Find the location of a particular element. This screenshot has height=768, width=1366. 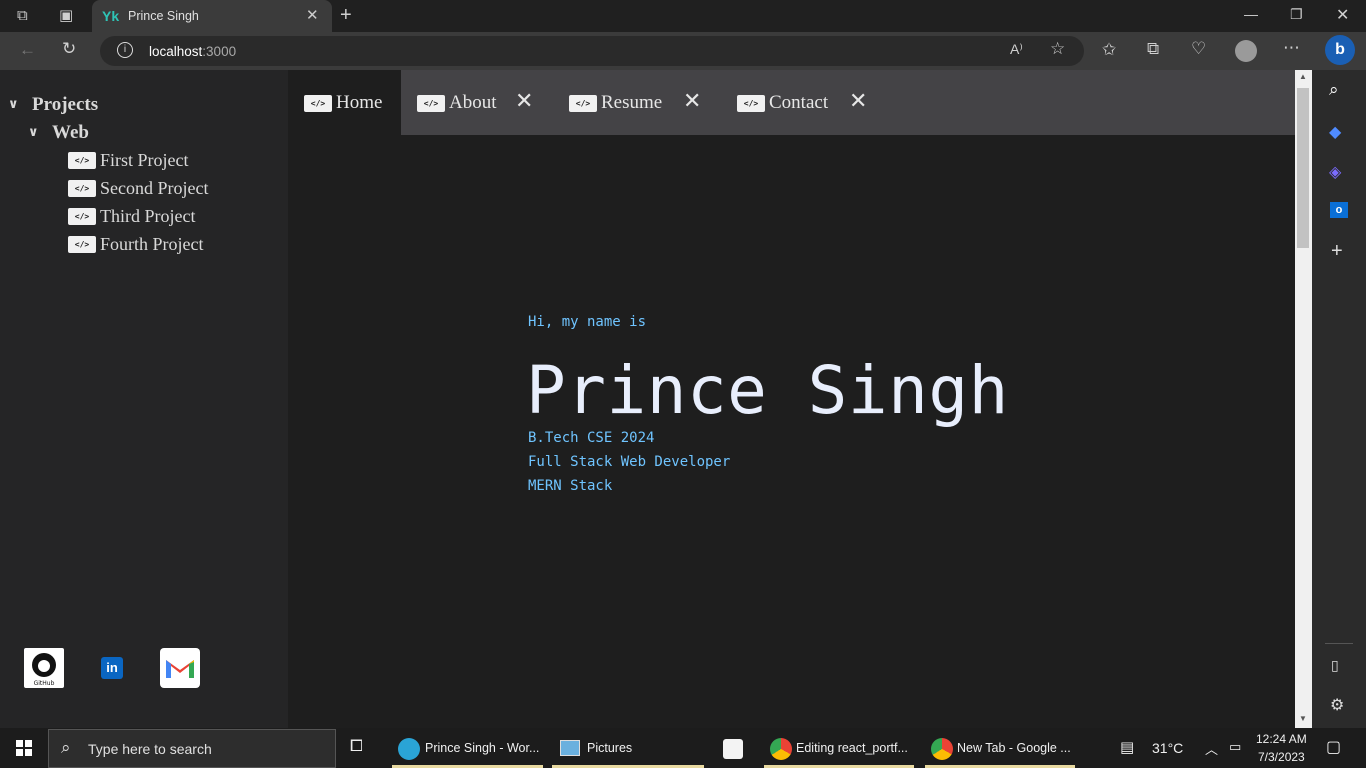

taskbar-search: ⌕ Type here to search is located at coordinates (192, 748).